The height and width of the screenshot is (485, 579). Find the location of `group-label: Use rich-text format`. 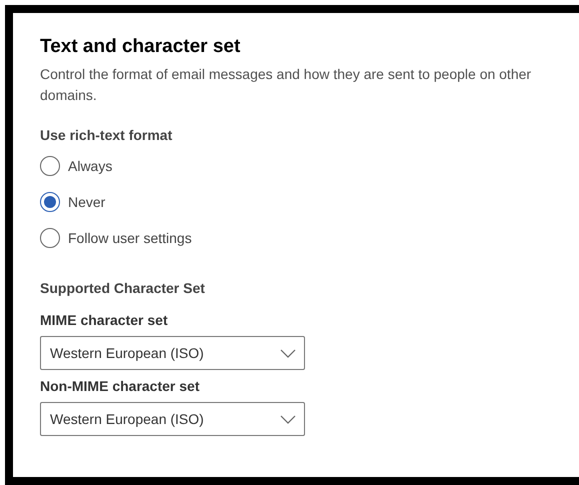

group-label: Use rich-text format is located at coordinates (107, 135).